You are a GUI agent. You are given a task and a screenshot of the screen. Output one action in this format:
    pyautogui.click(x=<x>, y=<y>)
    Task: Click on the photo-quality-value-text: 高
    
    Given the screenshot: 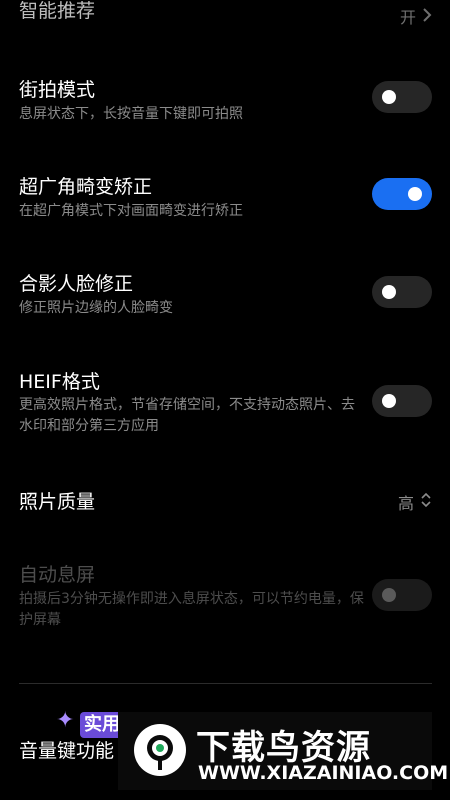 What is the action you would take?
    pyautogui.click(x=405, y=503)
    